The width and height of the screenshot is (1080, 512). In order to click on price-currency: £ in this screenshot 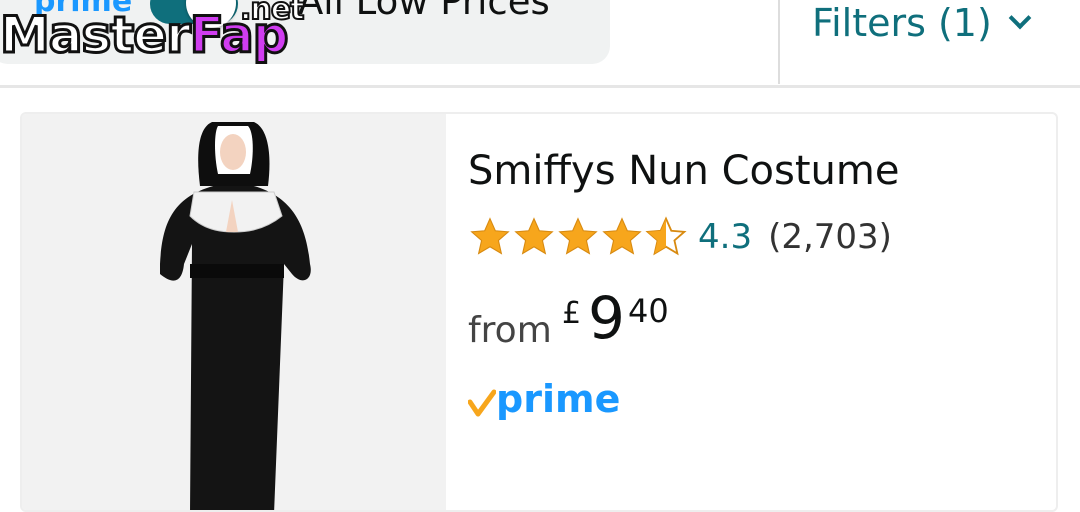, I will do `click(572, 313)`.